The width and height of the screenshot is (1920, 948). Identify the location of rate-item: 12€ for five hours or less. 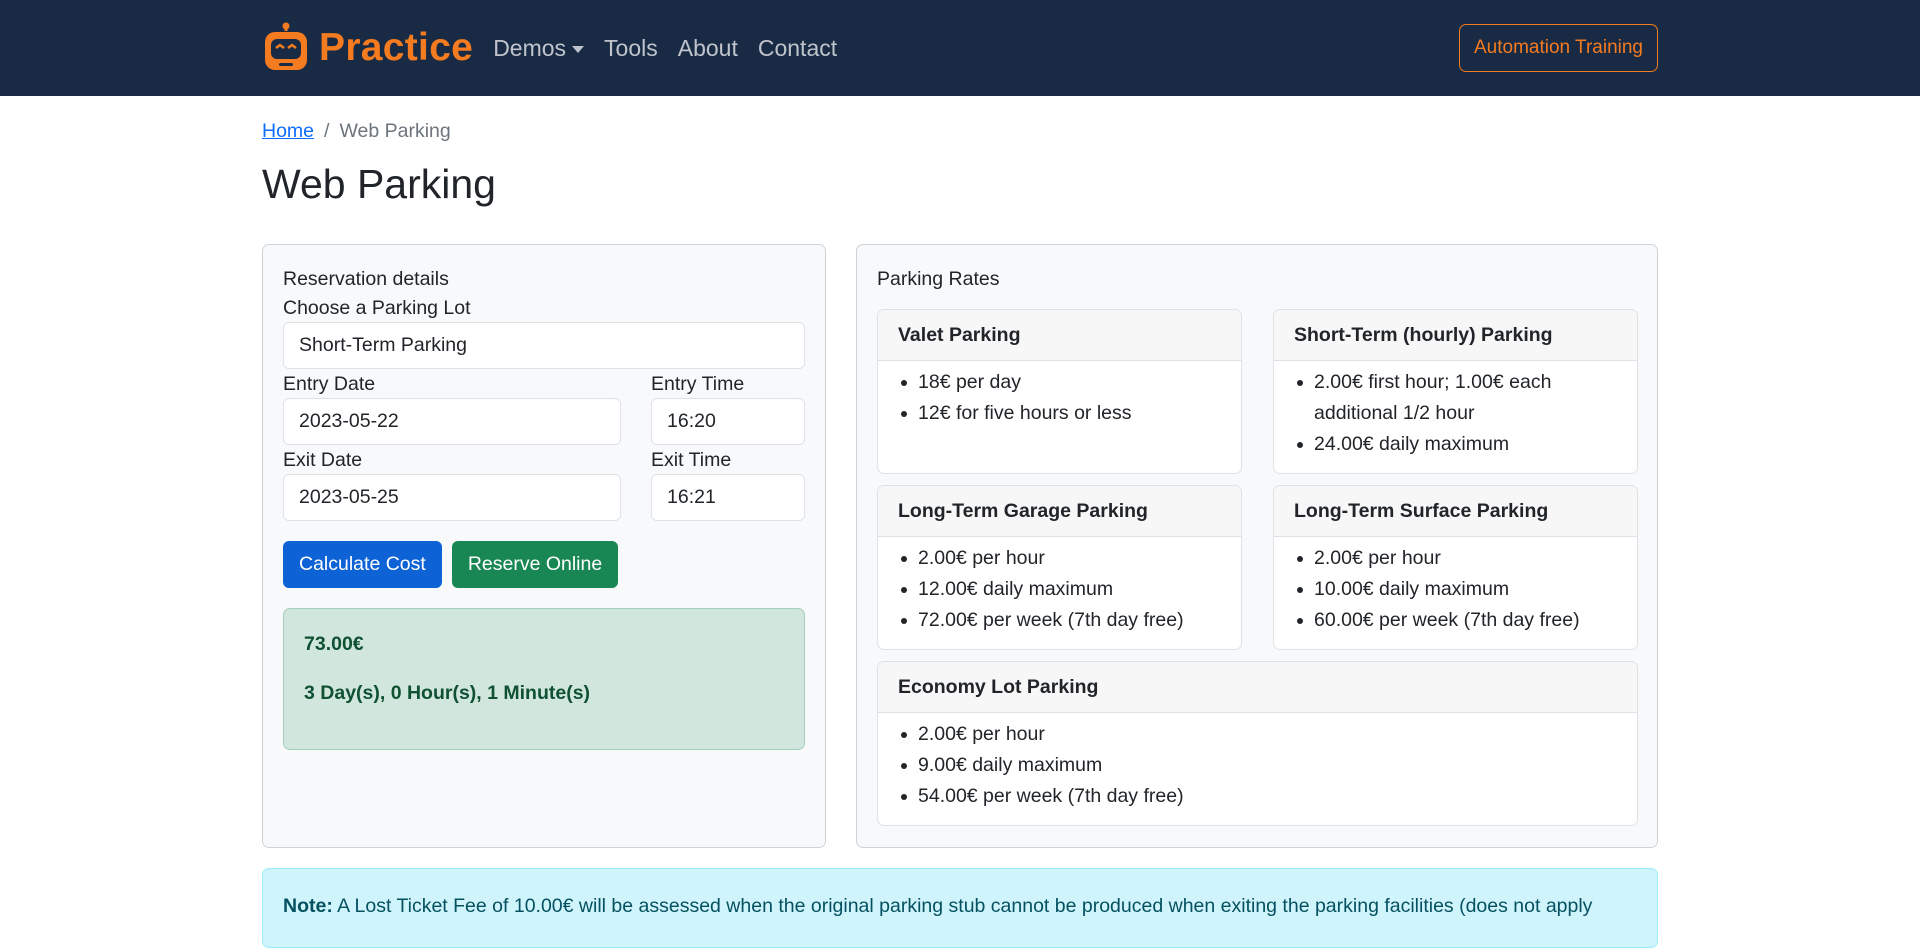
(1059, 413).